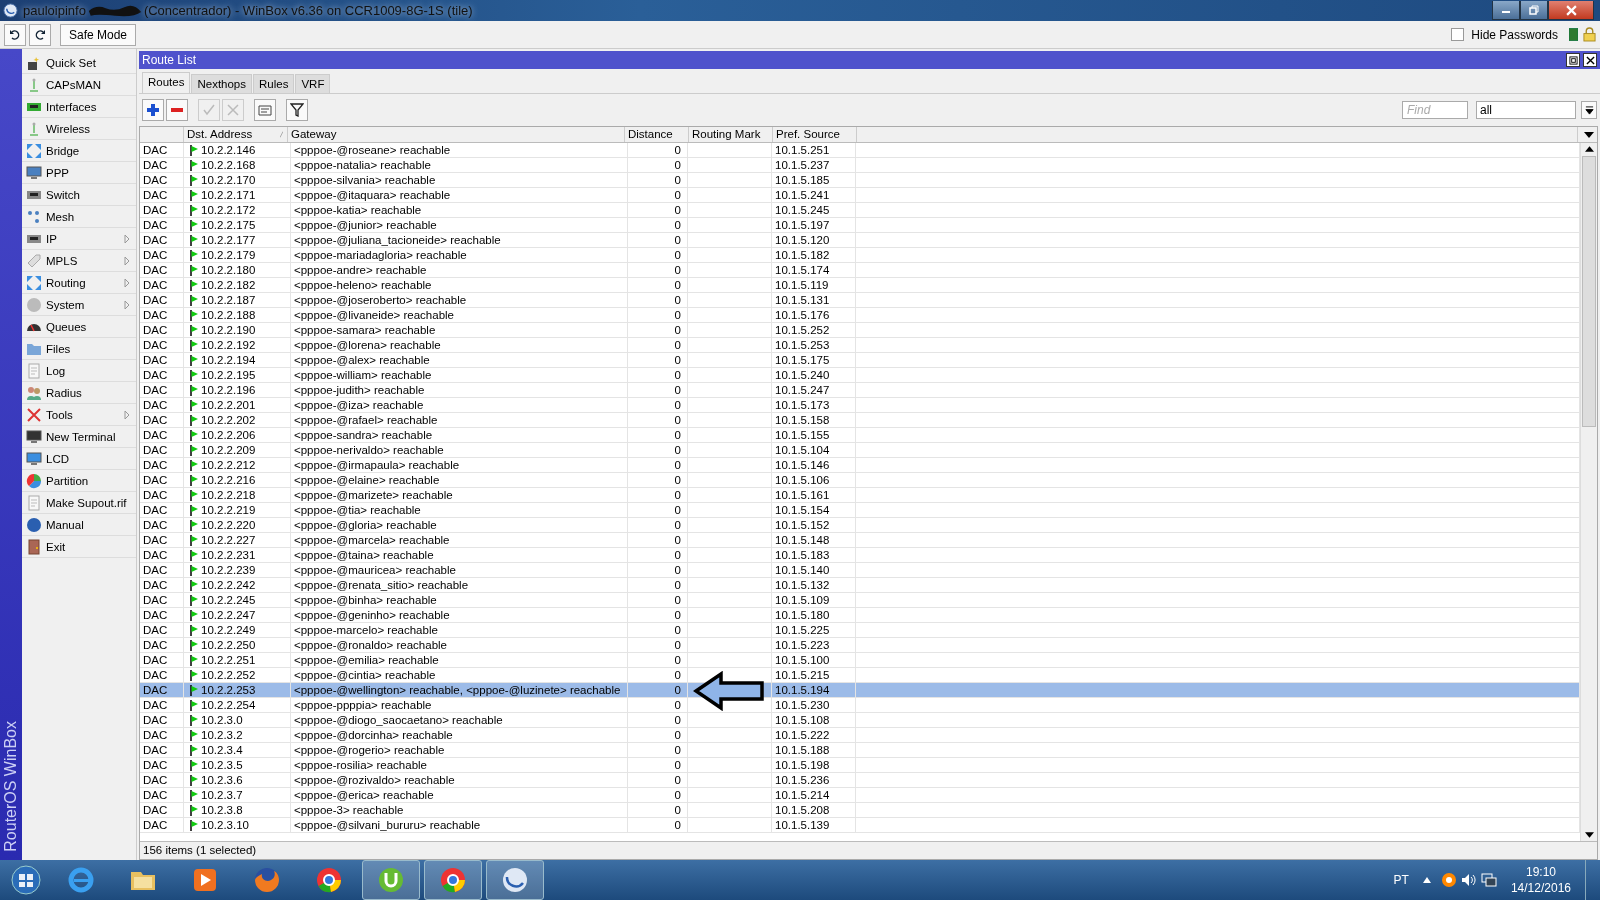 The width and height of the screenshot is (1600, 900). I want to click on tray-expand-icon, so click(1426, 880).